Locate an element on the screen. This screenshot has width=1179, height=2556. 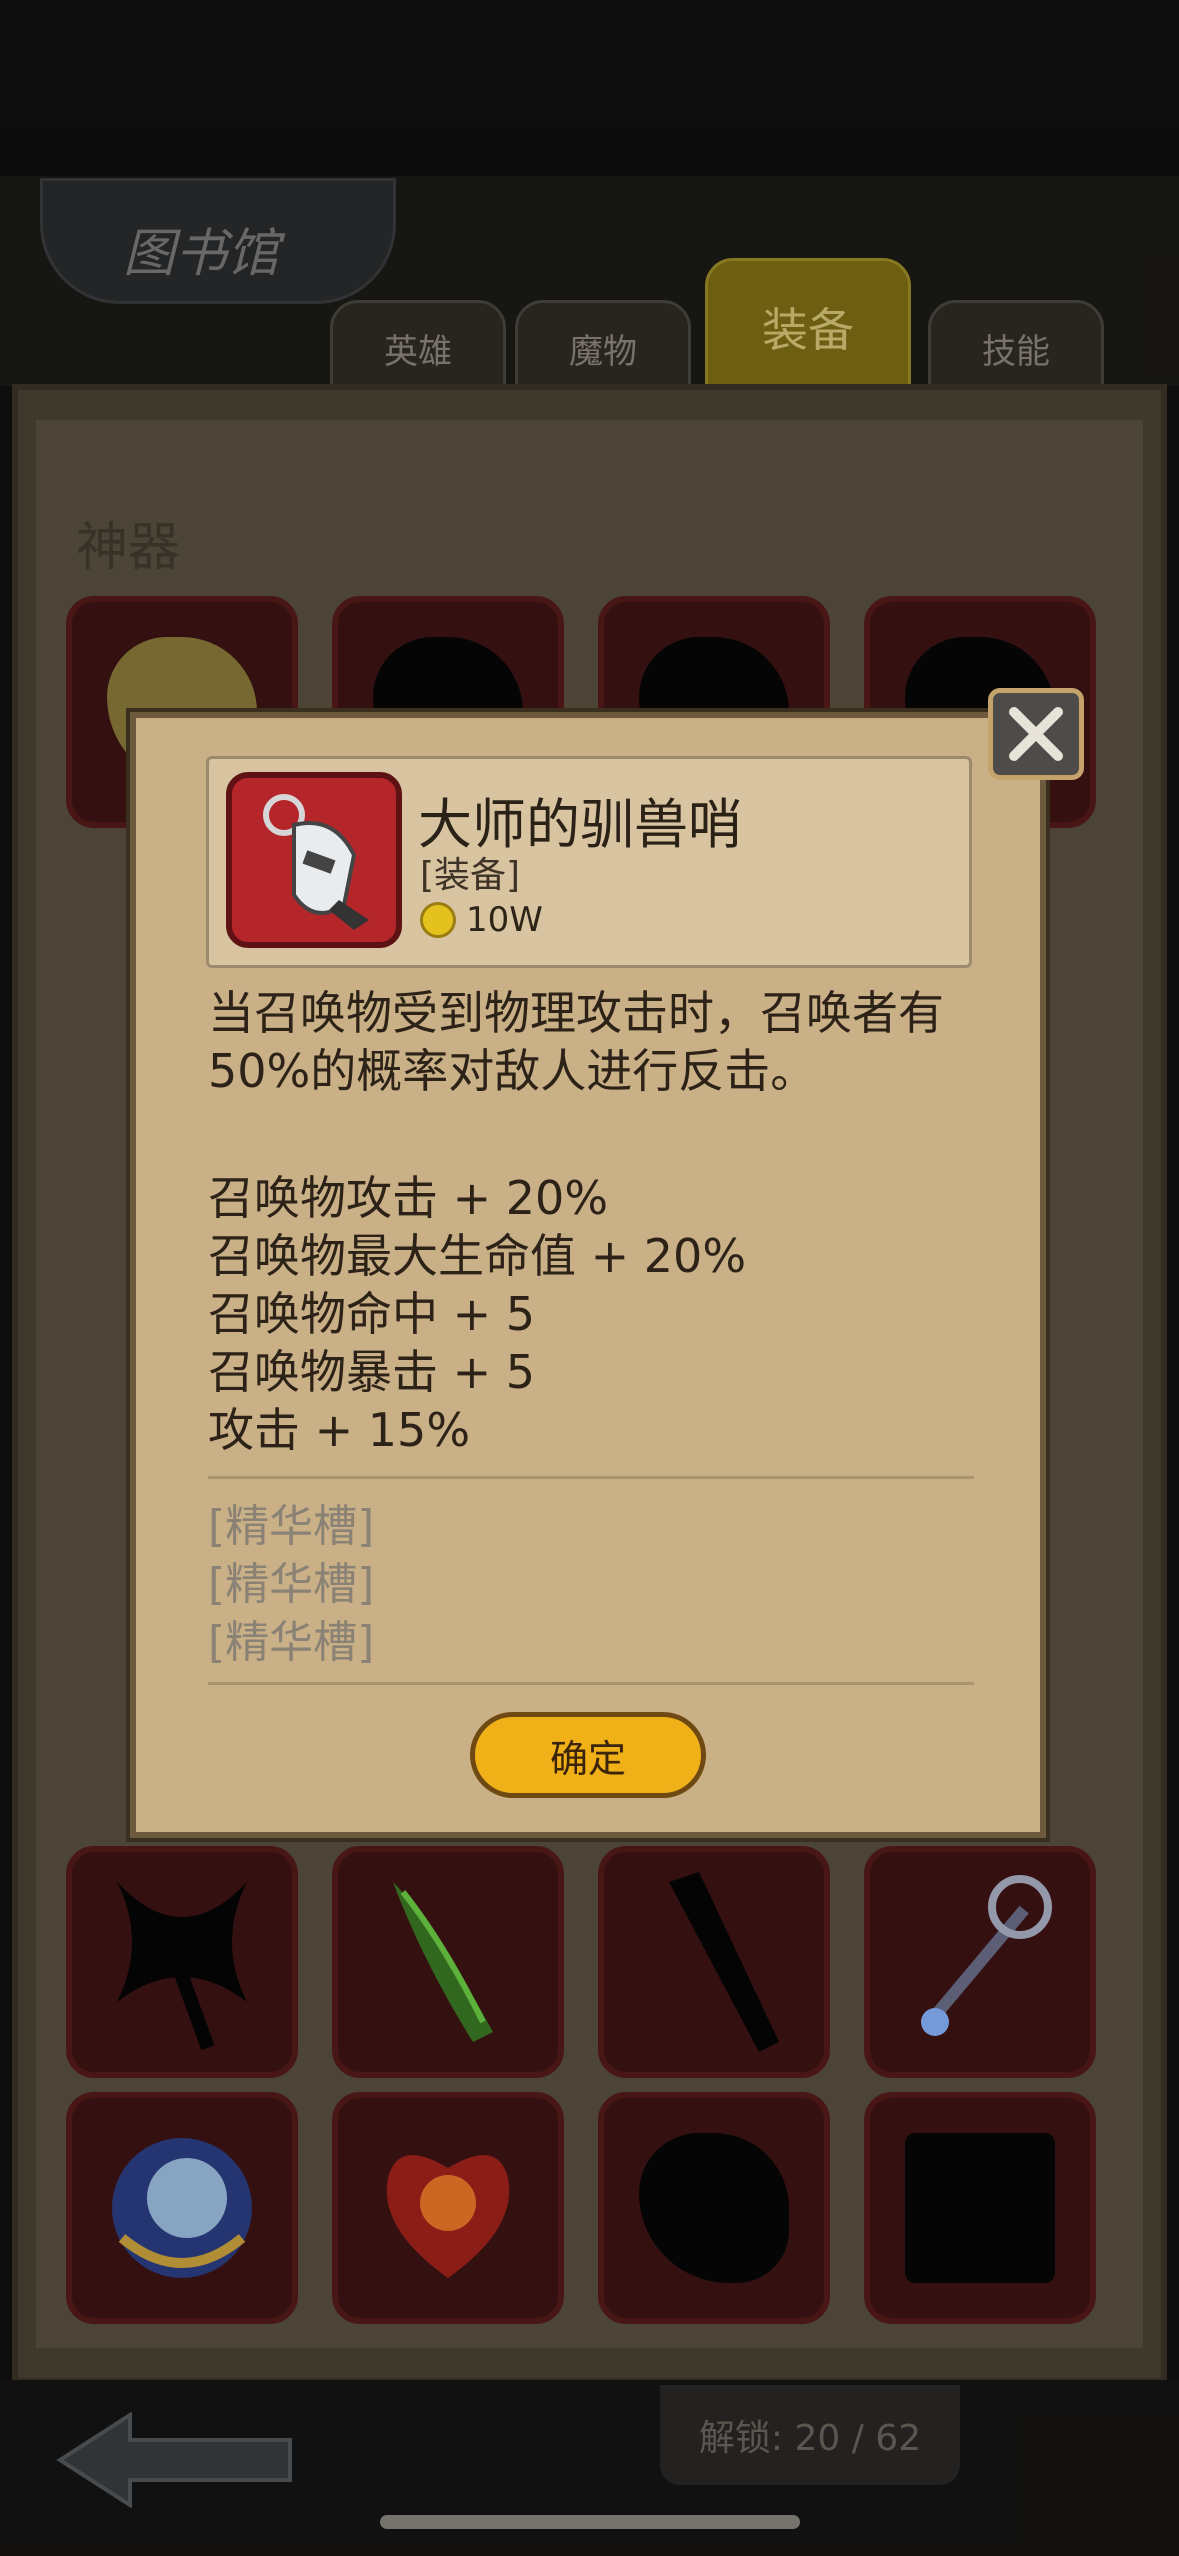
close-button is located at coordinates (1036, 734).